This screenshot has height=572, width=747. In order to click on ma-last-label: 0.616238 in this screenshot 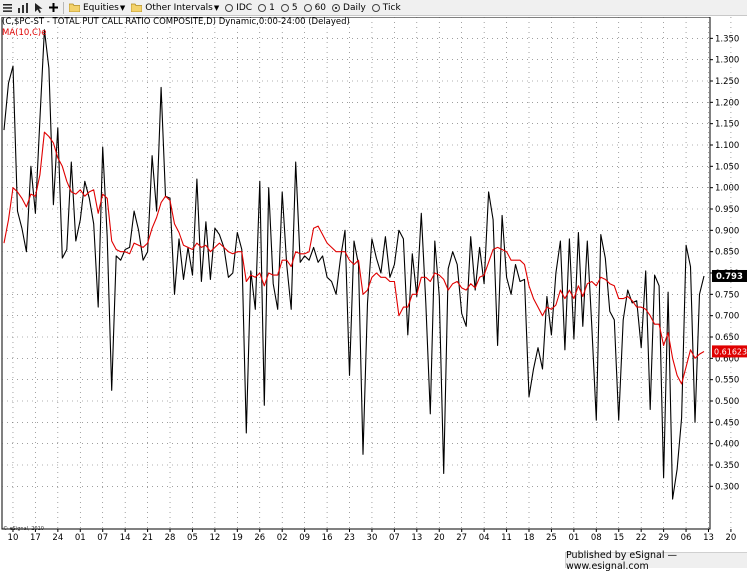, I will do `click(730, 351)`.